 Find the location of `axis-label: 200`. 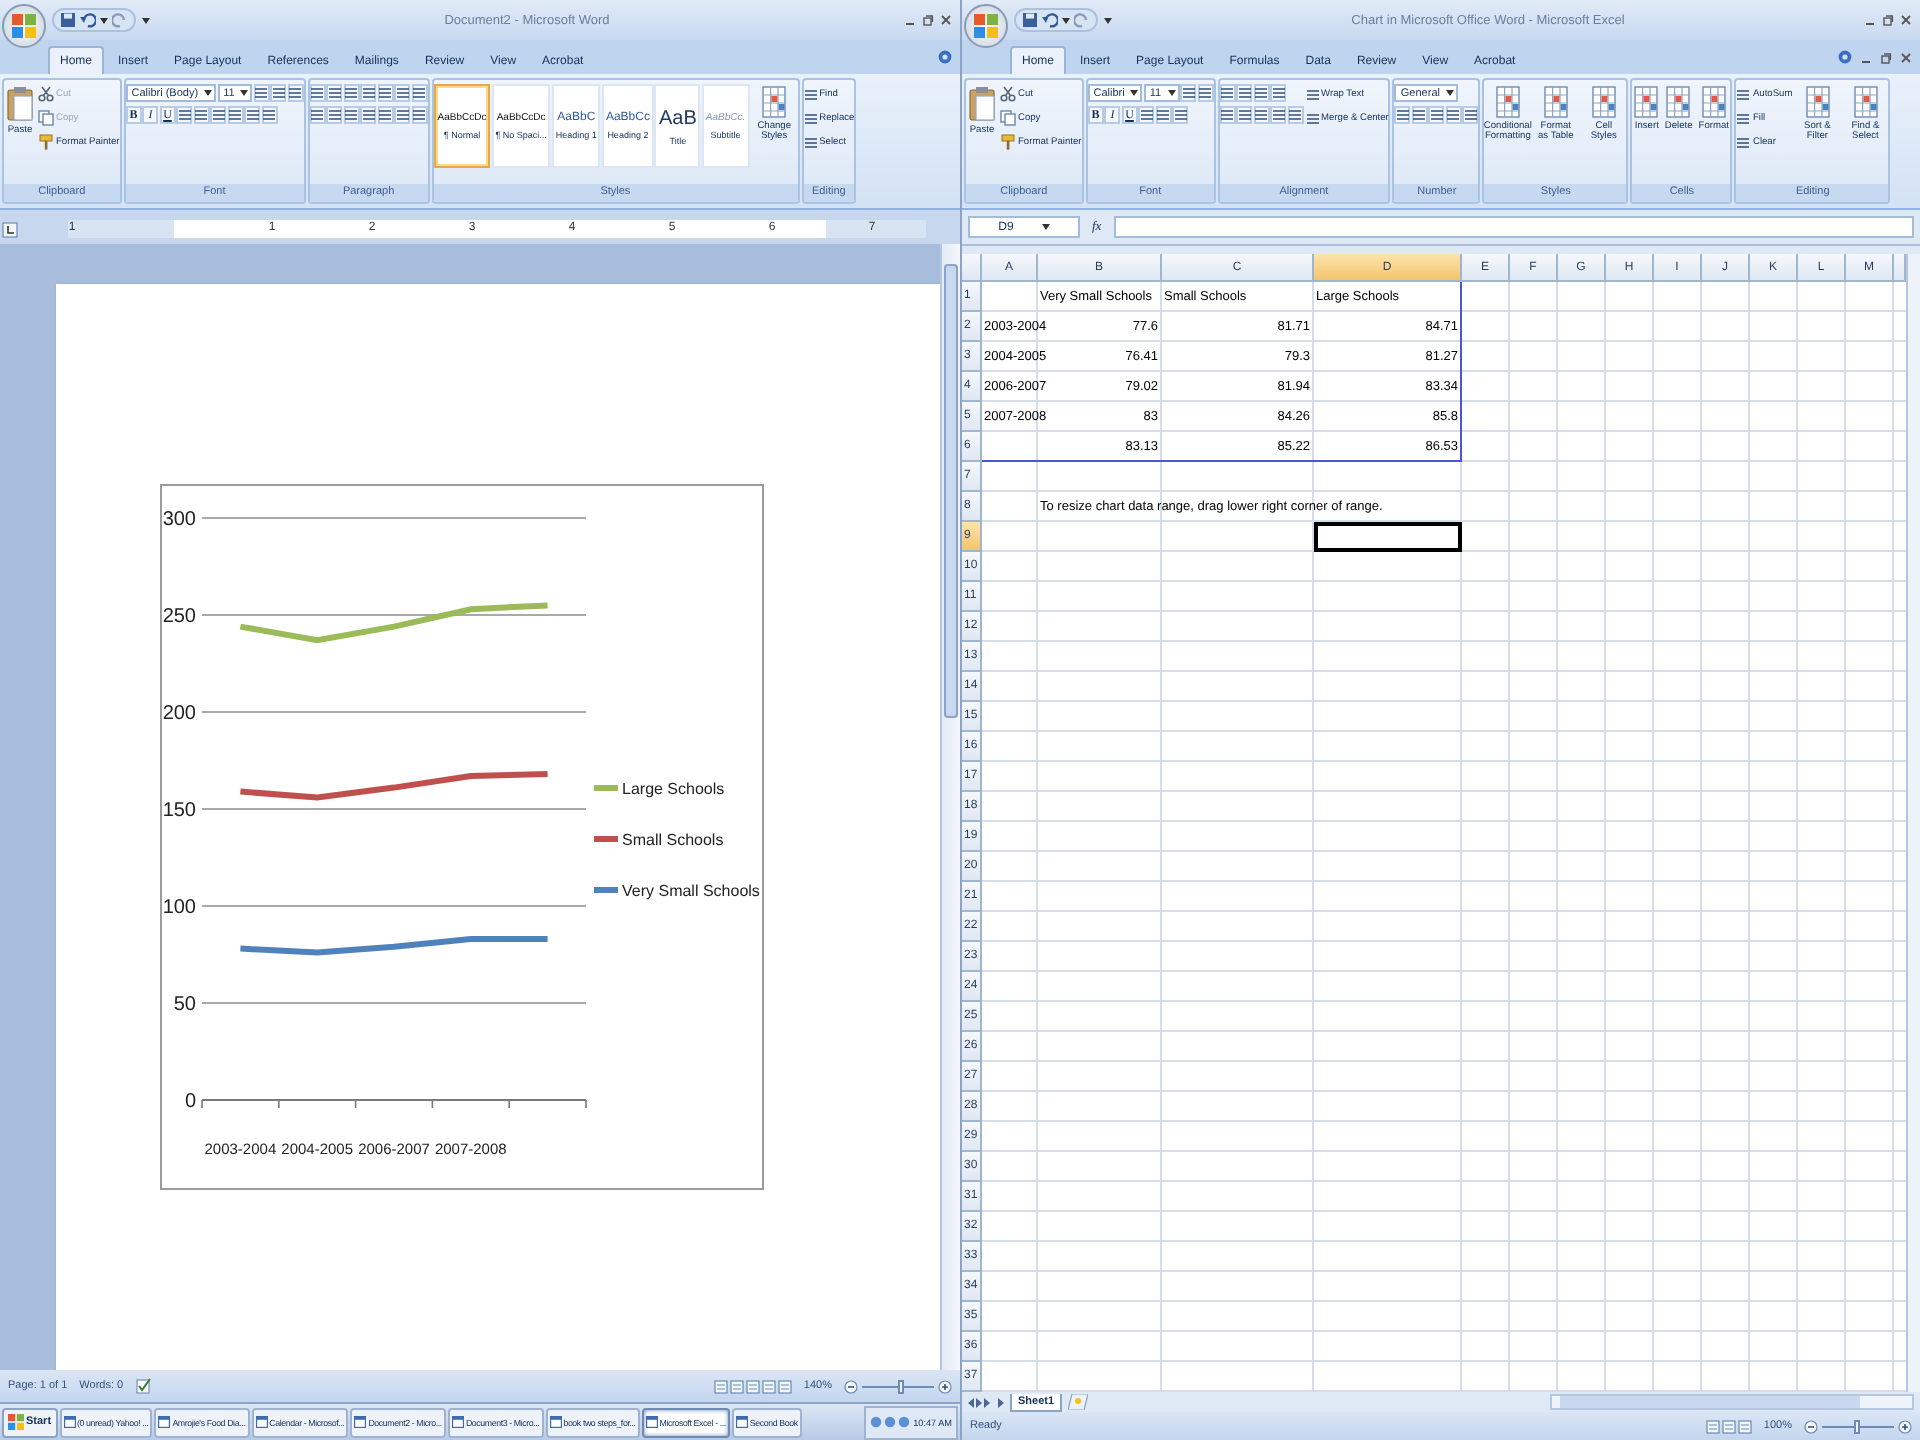

axis-label: 200 is located at coordinates (179, 714).